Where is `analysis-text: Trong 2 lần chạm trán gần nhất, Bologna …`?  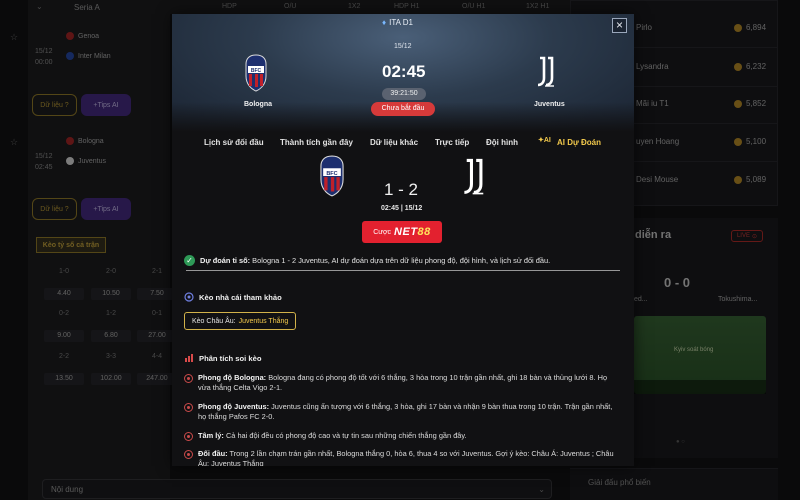 analysis-text: Trong 2 lần chạm trán gần nhất, Bologna … is located at coordinates (406, 457).